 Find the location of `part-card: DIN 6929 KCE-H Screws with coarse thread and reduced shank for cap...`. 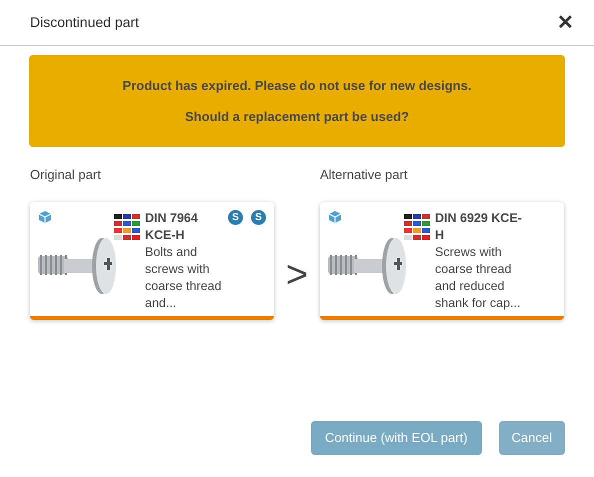

part-card: DIN 6929 KCE-H Screws with coarse thread and reduced shank for cap... is located at coordinates (442, 261).